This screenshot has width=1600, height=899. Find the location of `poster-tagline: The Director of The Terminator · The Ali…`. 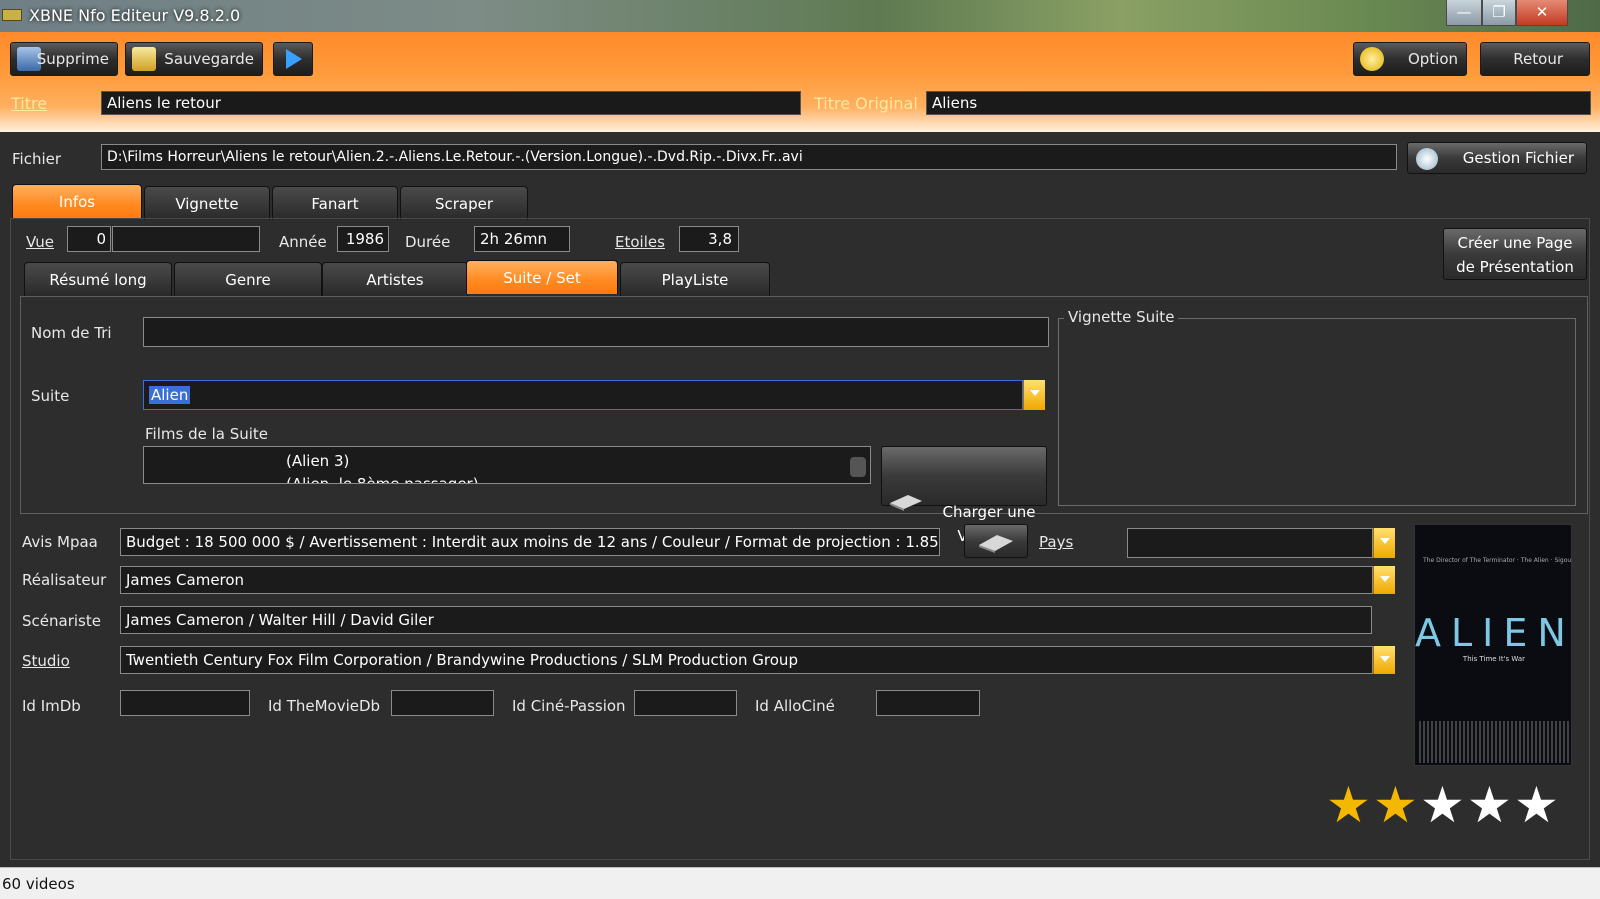

poster-tagline: The Director of The Terminator · The Ali… is located at coordinates (1497, 560).